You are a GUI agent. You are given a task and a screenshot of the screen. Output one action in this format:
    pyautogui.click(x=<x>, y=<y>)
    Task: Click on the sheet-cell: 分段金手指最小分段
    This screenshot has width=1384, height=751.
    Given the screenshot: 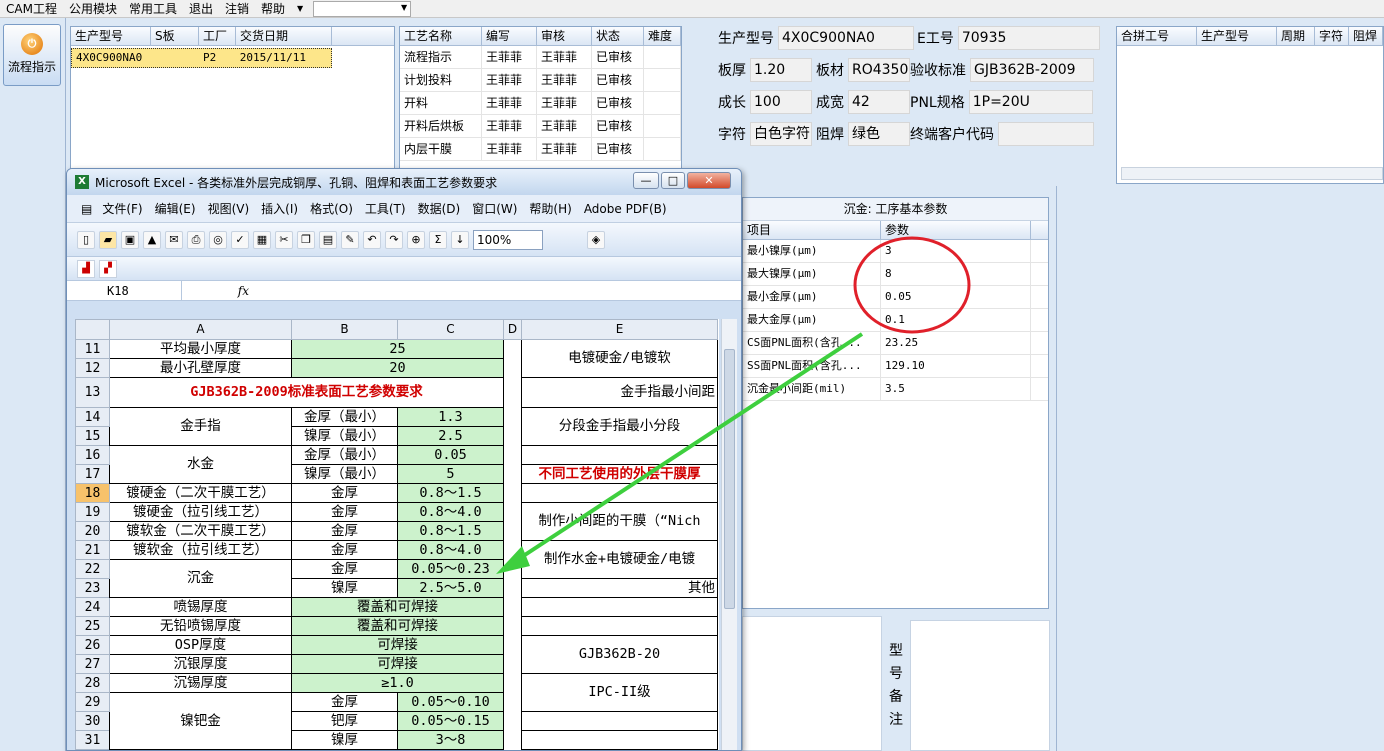 What is the action you would take?
    pyautogui.click(x=619, y=426)
    